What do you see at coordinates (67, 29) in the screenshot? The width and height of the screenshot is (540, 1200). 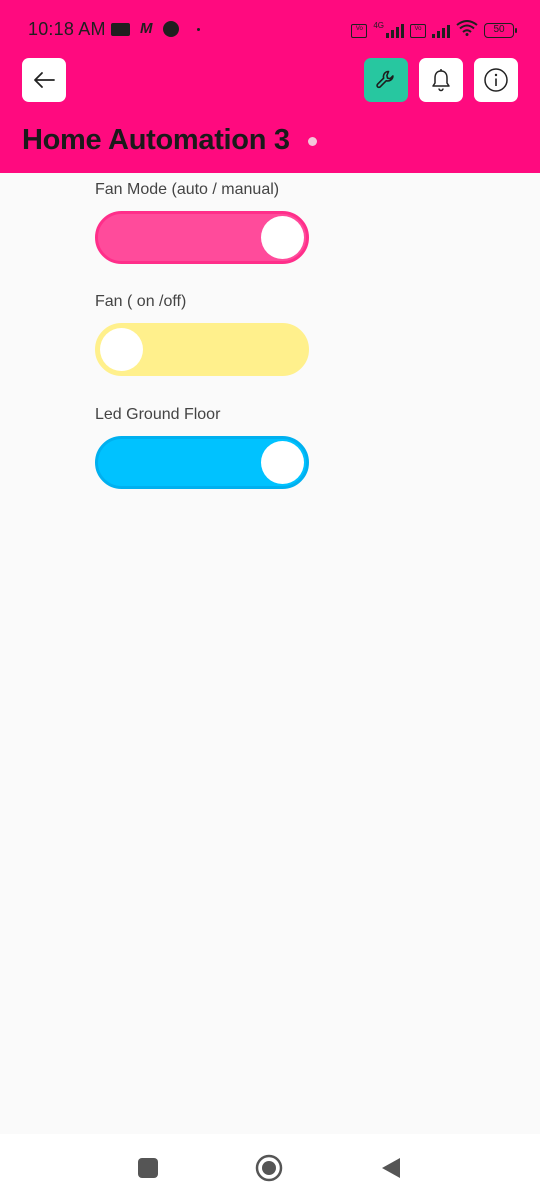 I see `status-time: 10:18 AM` at bounding box center [67, 29].